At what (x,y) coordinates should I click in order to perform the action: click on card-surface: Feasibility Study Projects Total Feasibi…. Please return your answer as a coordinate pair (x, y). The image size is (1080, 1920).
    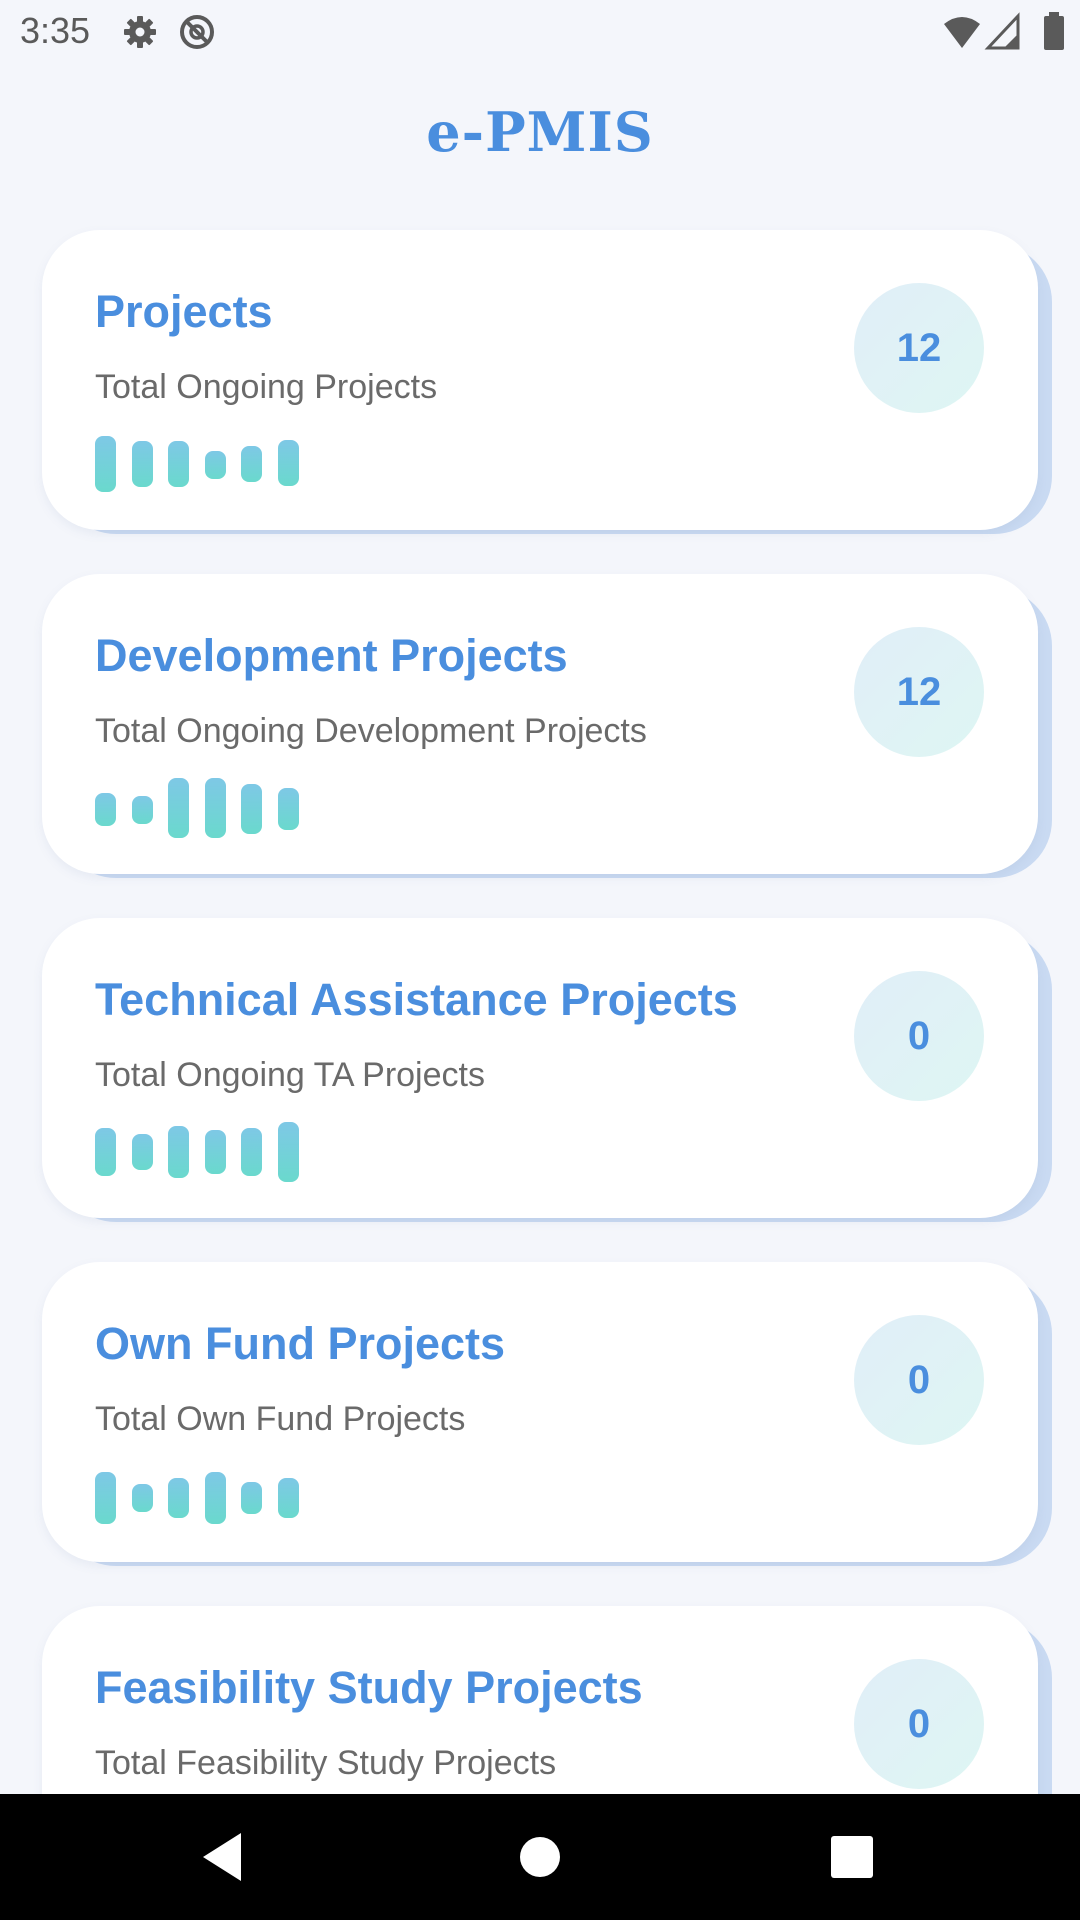
    Looking at the image, I should click on (540, 1700).